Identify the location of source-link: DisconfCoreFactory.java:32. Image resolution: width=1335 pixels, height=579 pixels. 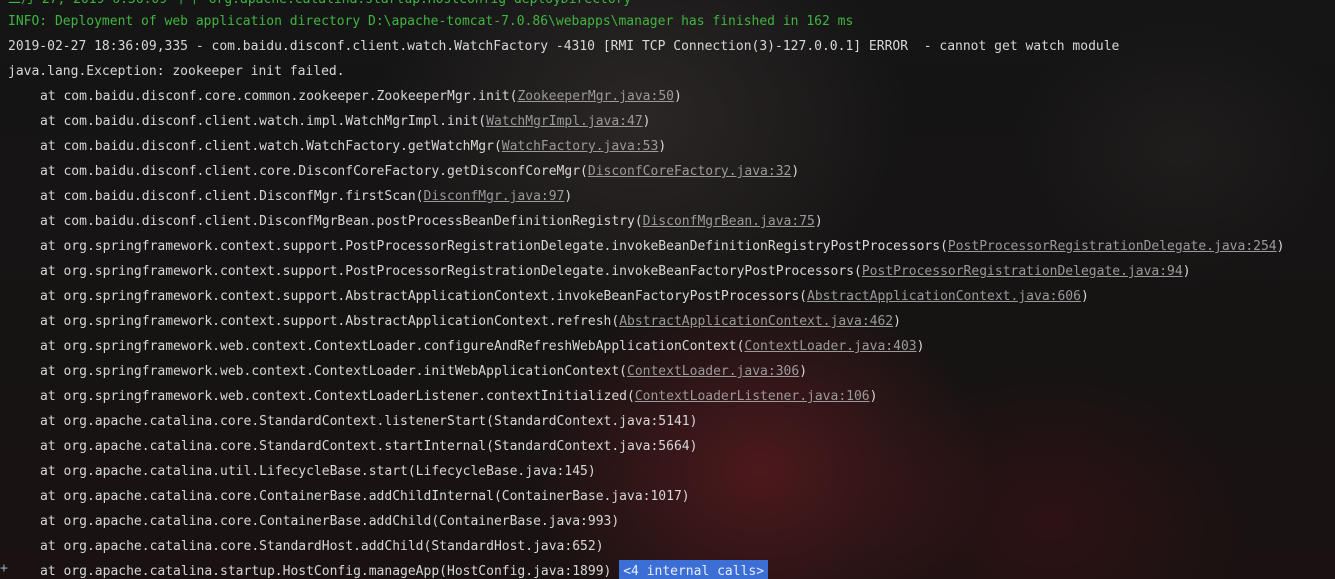
(690, 171).